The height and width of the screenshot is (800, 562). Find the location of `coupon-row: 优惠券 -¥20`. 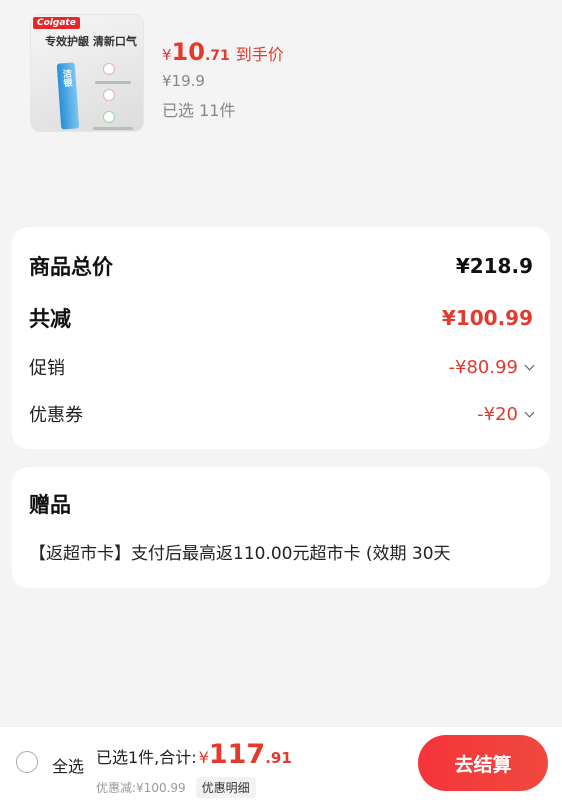

coupon-row: 优惠券 -¥20 is located at coordinates (282, 414).